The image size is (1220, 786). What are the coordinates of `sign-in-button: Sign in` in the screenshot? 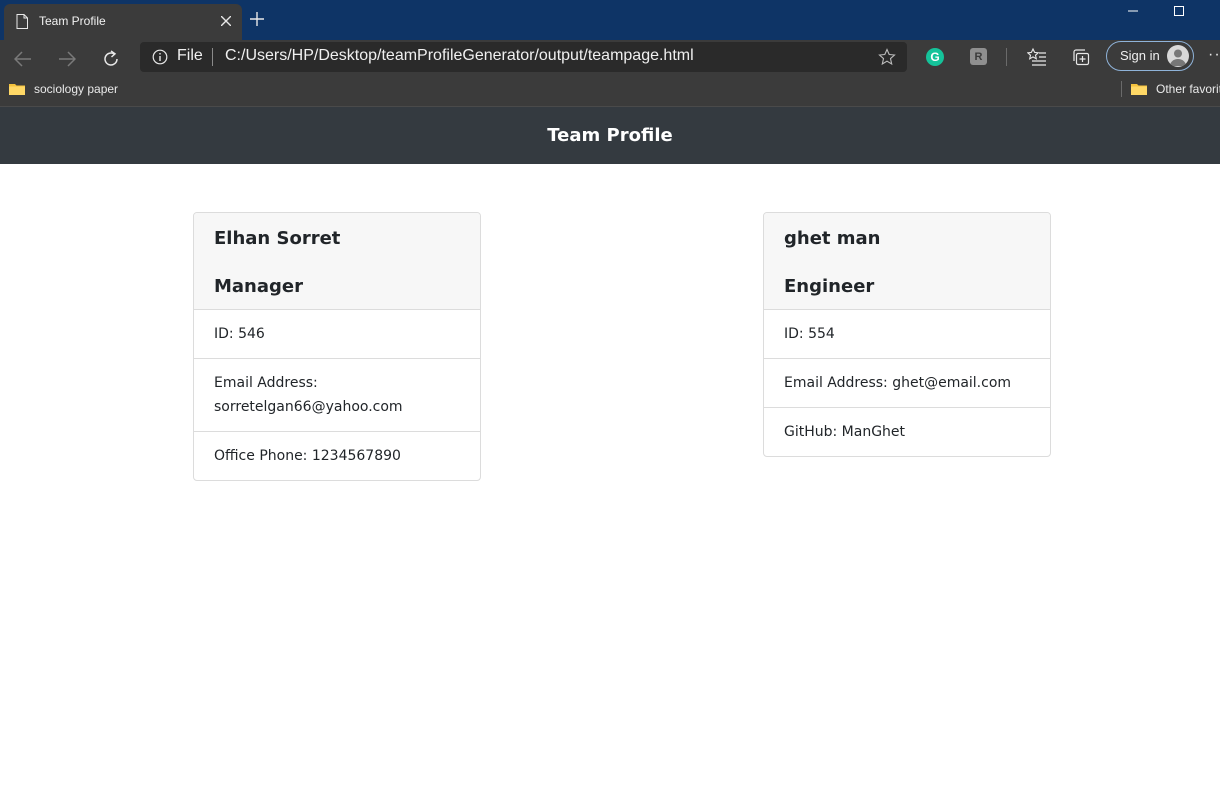 It's located at (1150, 56).